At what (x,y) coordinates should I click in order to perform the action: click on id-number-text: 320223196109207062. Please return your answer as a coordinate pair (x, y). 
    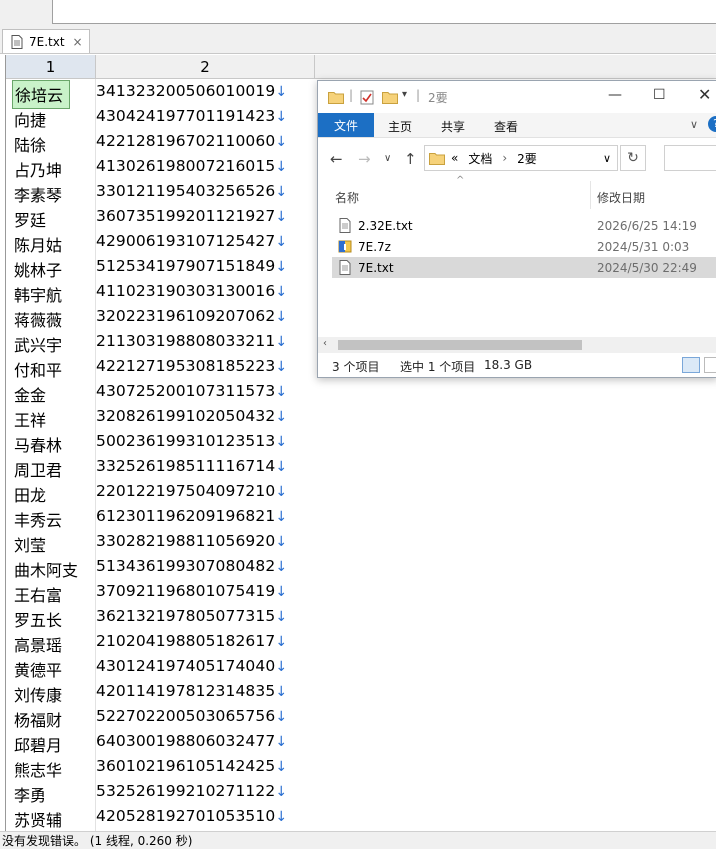
    Looking at the image, I should click on (186, 316).